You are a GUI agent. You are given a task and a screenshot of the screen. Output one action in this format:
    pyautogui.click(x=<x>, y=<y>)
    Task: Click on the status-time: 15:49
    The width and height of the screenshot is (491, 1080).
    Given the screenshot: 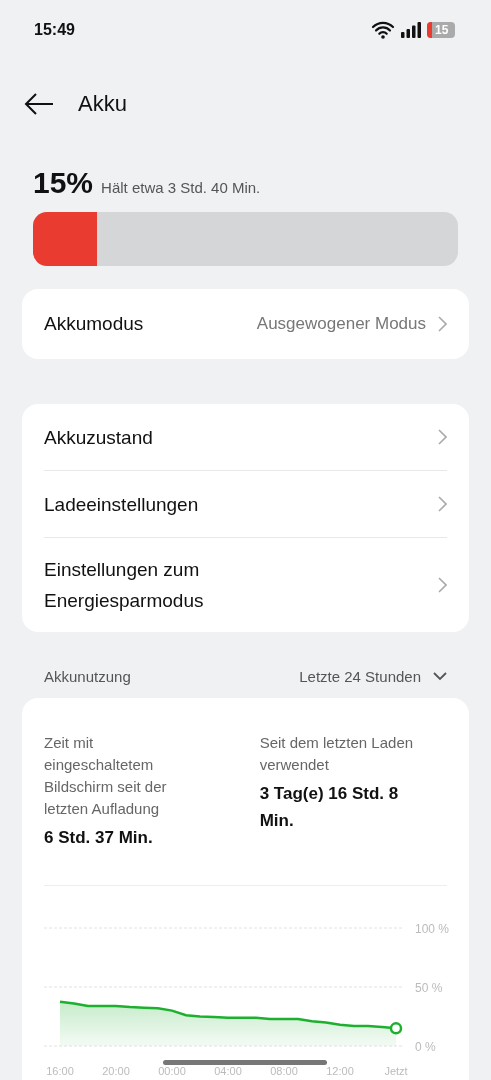 What is the action you would take?
    pyautogui.click(x=54, y=30)
    